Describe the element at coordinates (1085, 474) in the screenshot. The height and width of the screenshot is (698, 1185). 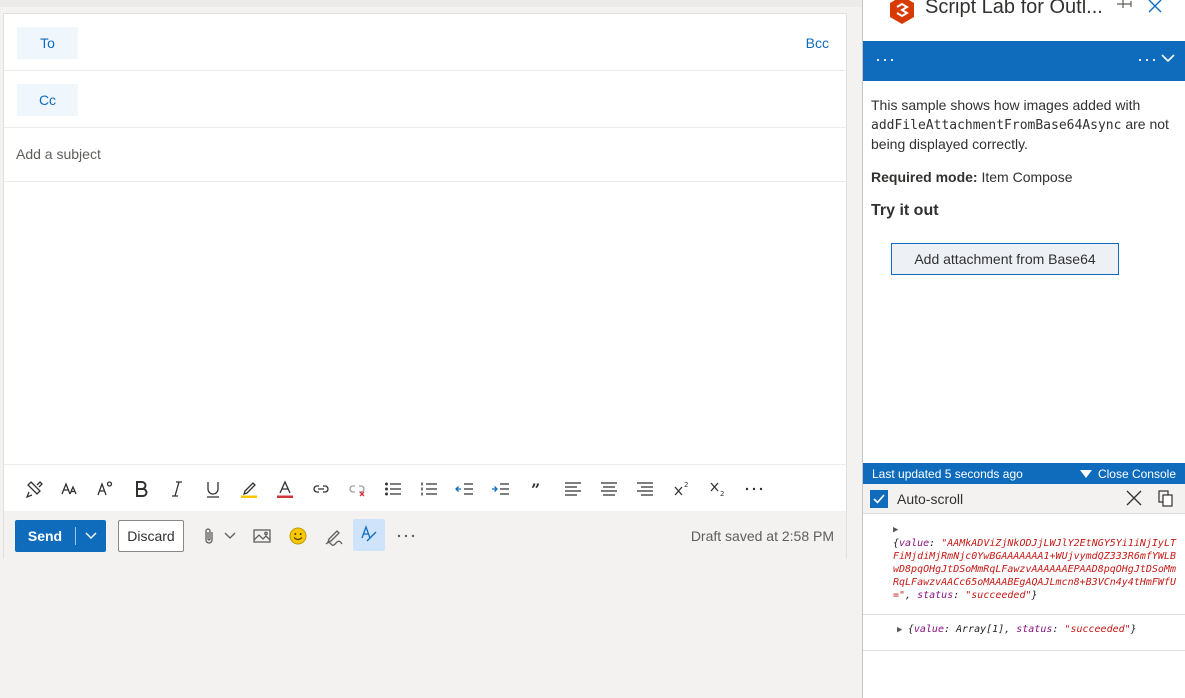
I see `triangle-down-icon` at that location.